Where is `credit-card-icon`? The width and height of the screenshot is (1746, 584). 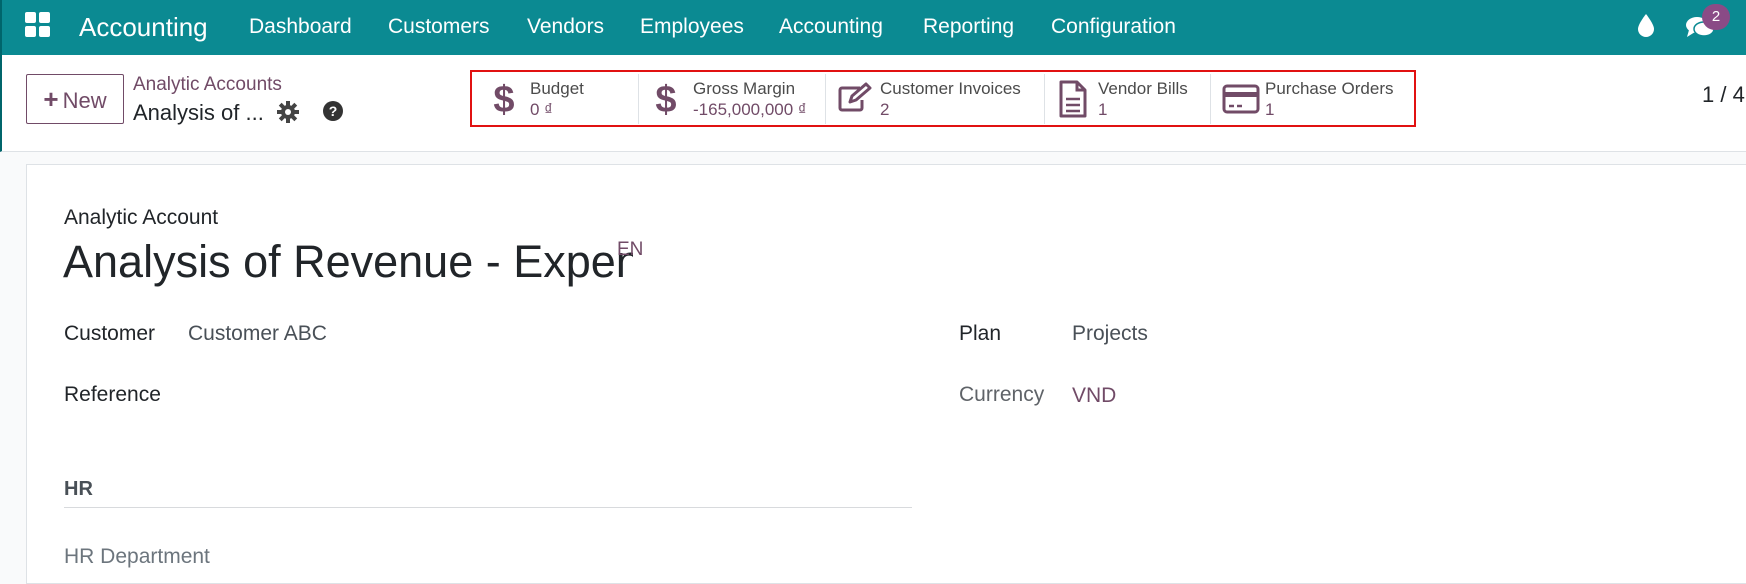 credit-card-icon is located at coordinates (1241, 99).